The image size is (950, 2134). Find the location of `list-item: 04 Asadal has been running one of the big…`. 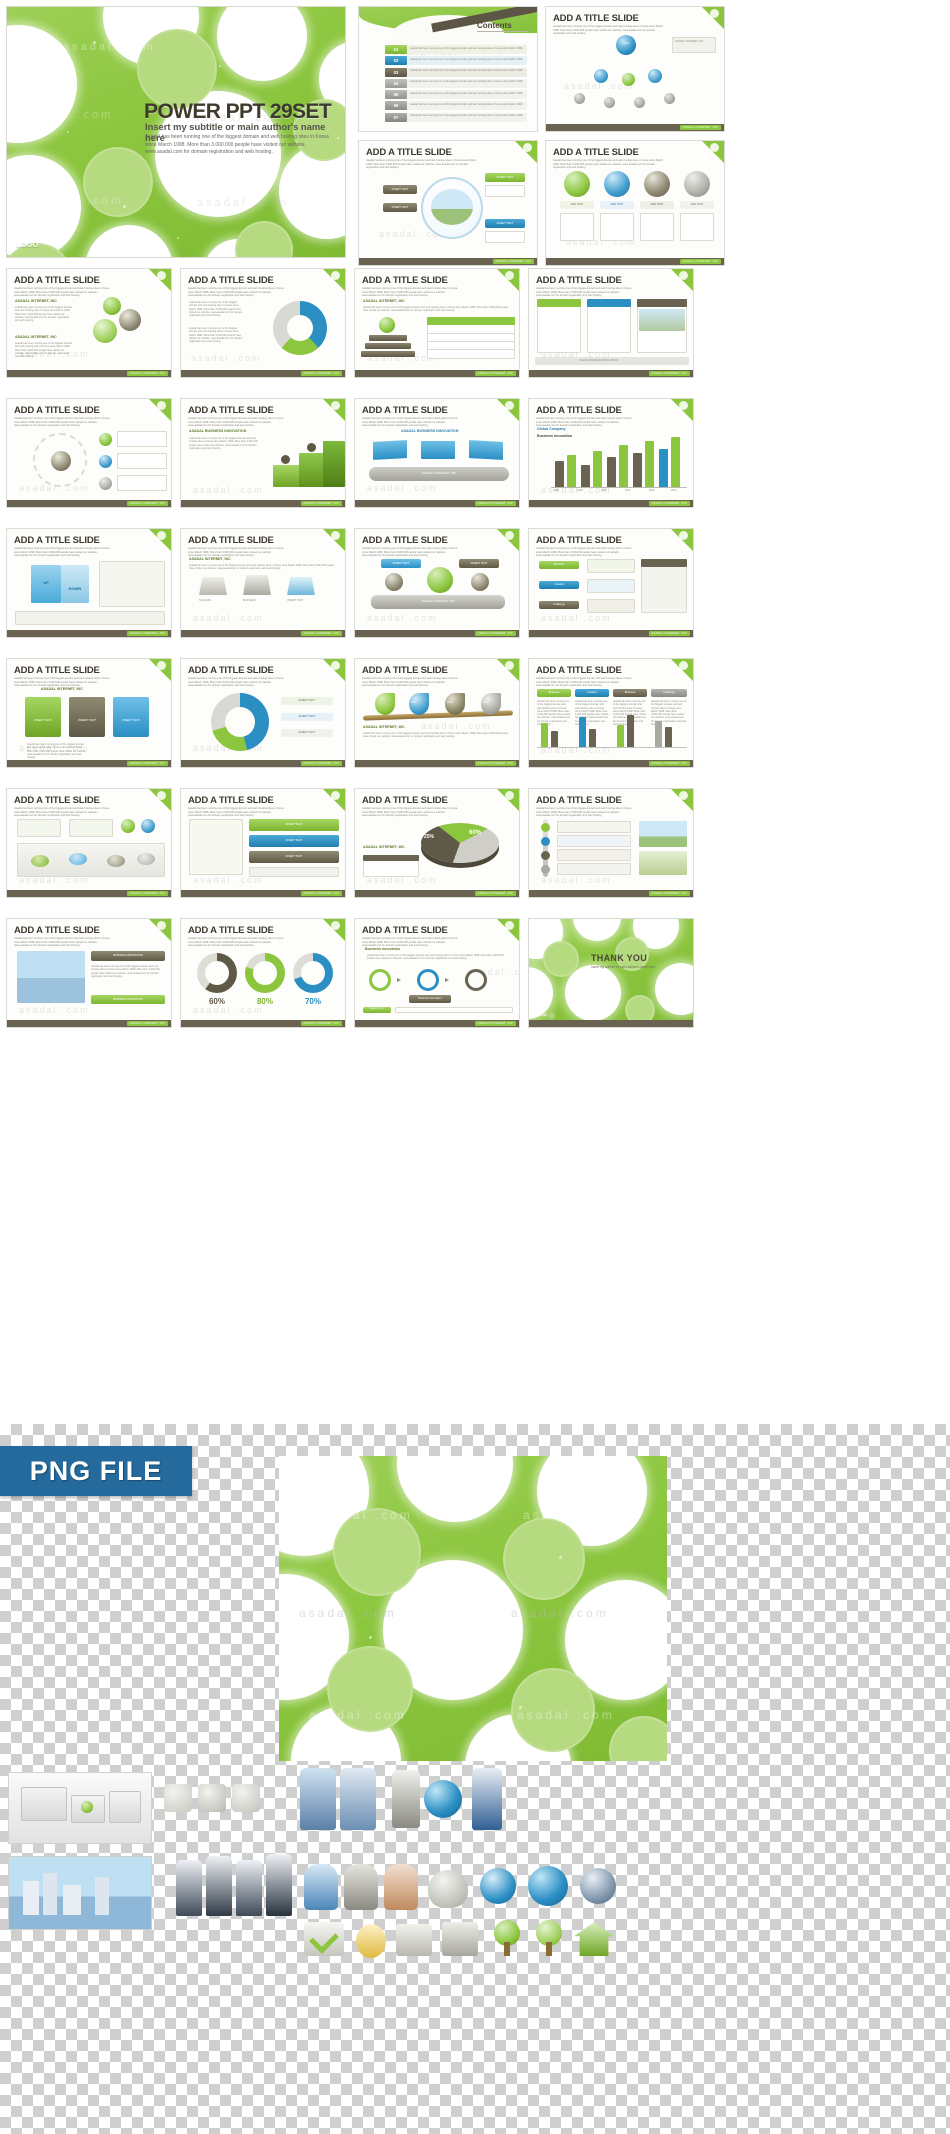

list-item: 04 Asadal has been running one of the big… is located at coordinates (456, 83).